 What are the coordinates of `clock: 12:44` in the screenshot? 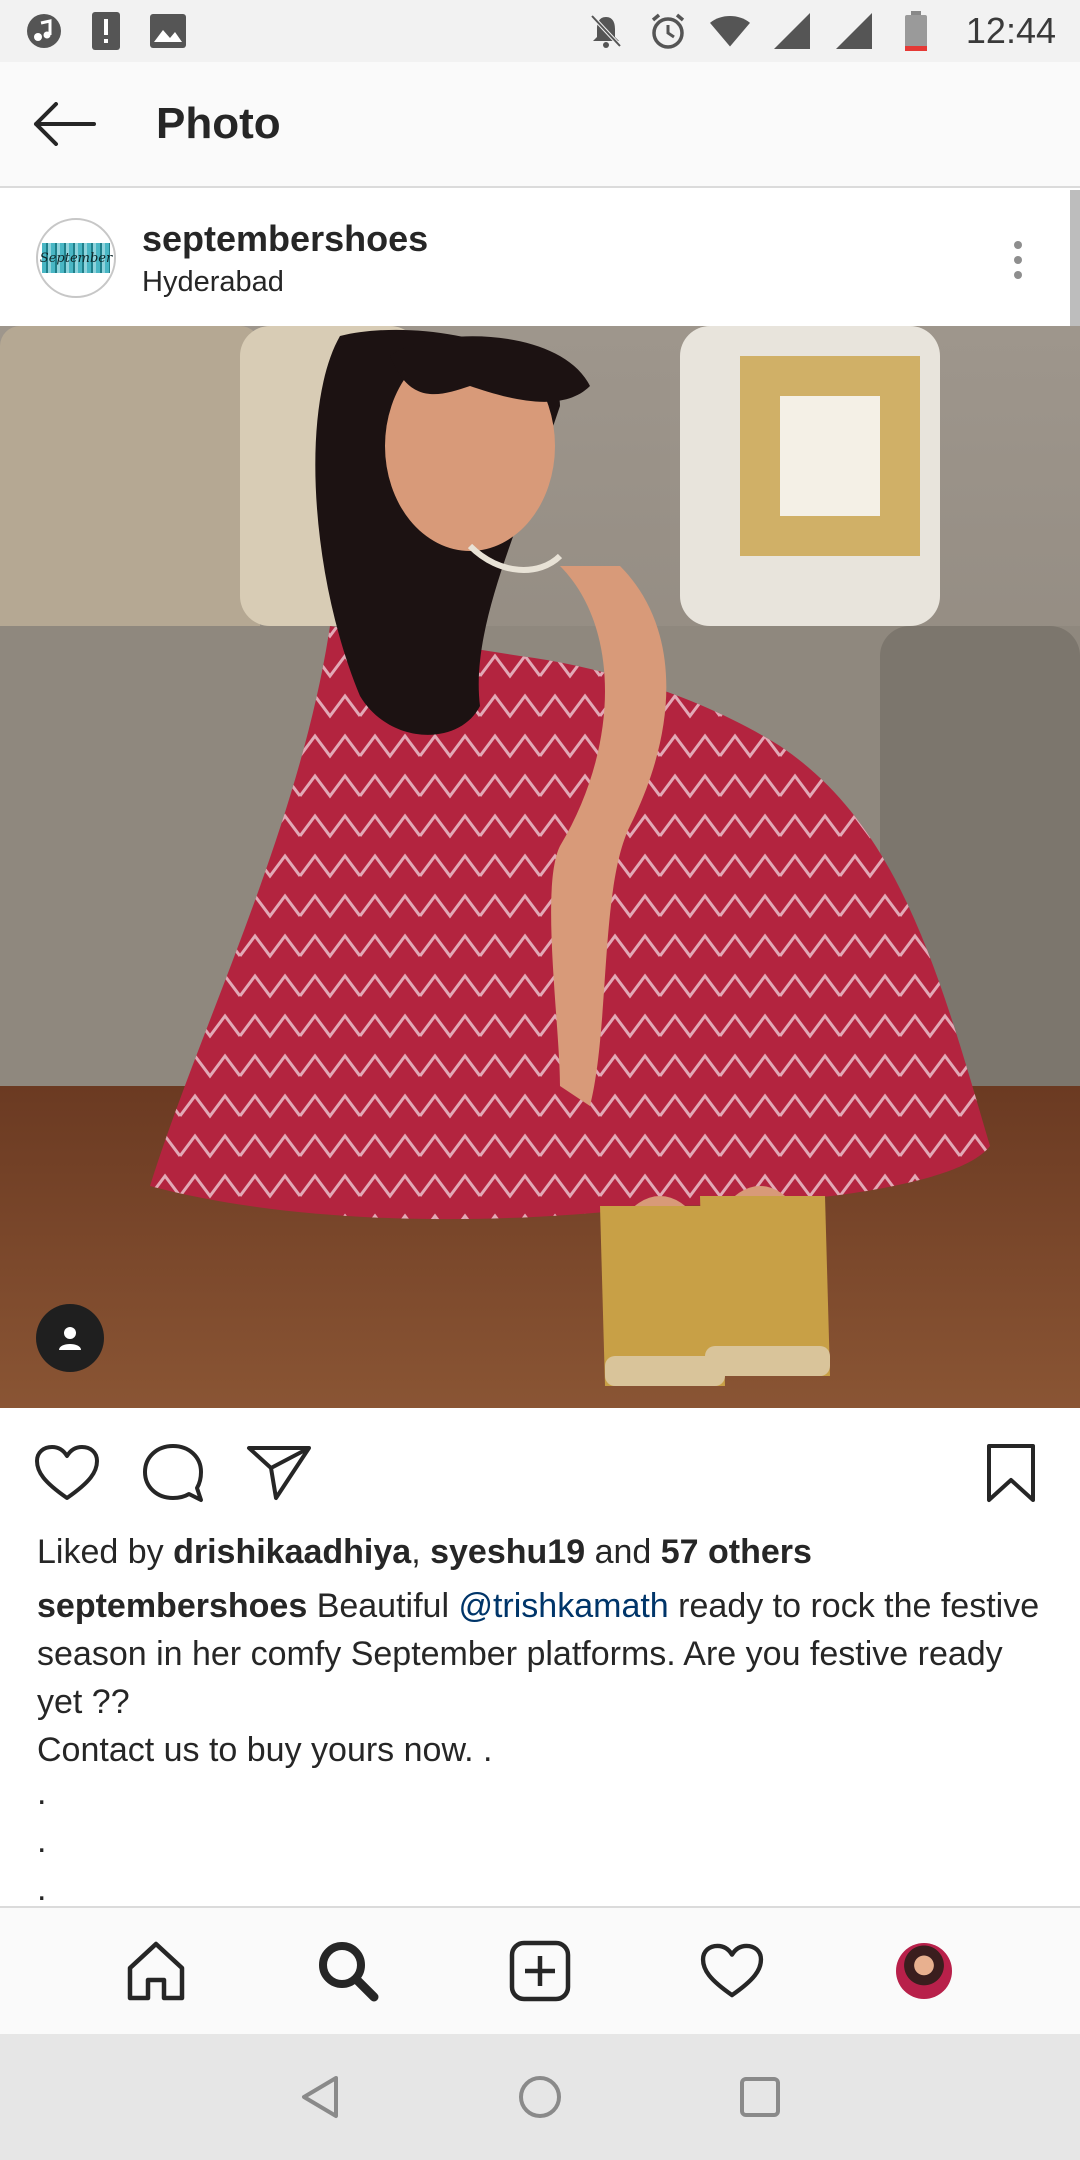 It's located at (1010, 30).